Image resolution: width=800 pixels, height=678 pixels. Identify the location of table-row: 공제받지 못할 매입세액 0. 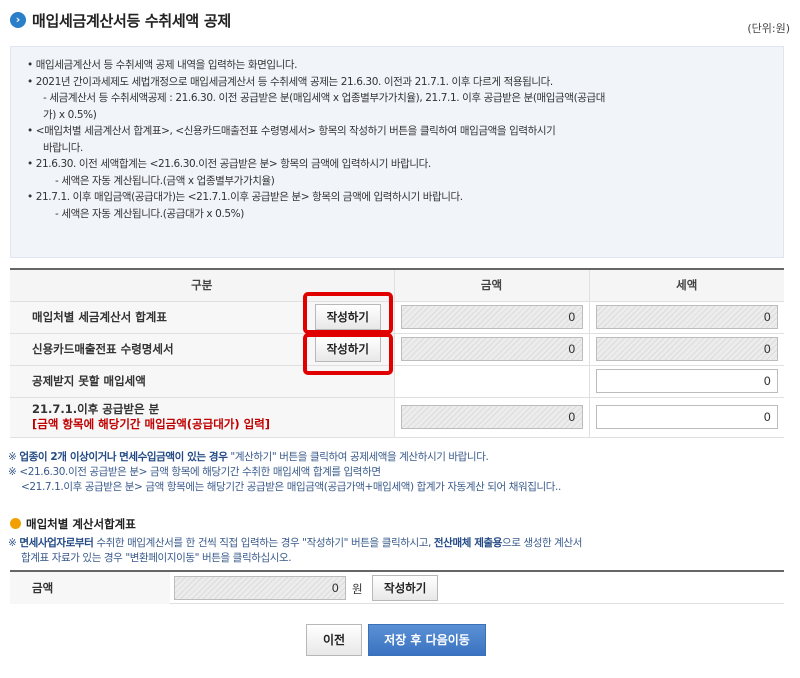
(397, 381).